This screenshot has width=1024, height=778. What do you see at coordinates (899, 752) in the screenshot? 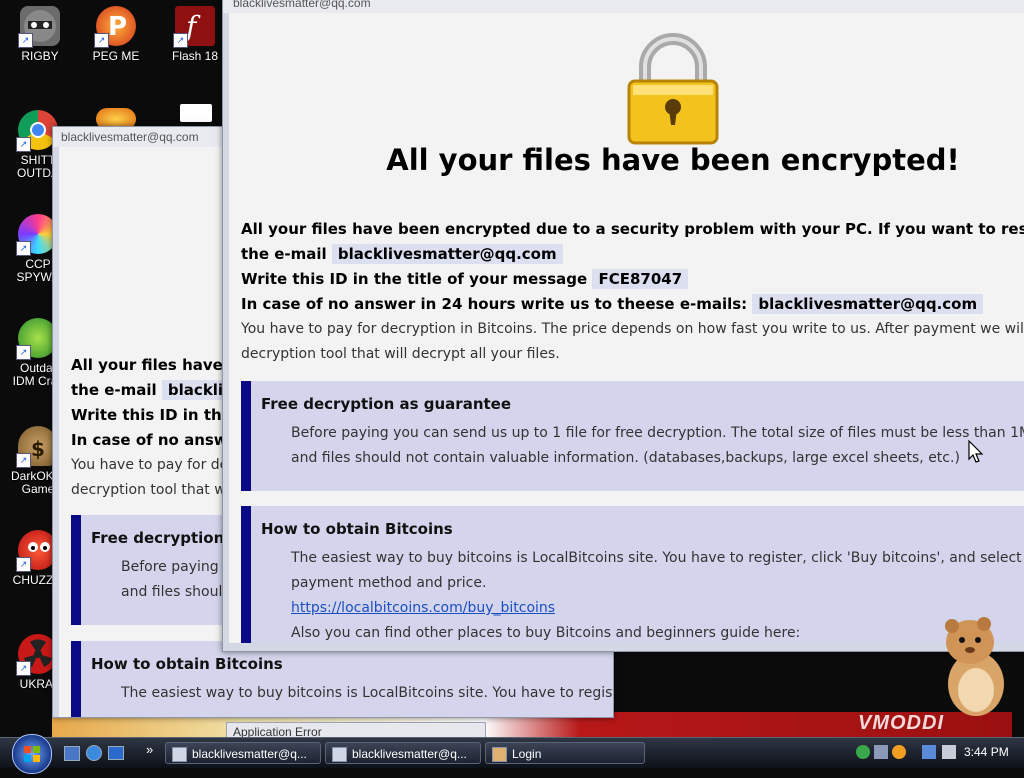
I see `tray-search-icon` at bounding box center [899, 752].